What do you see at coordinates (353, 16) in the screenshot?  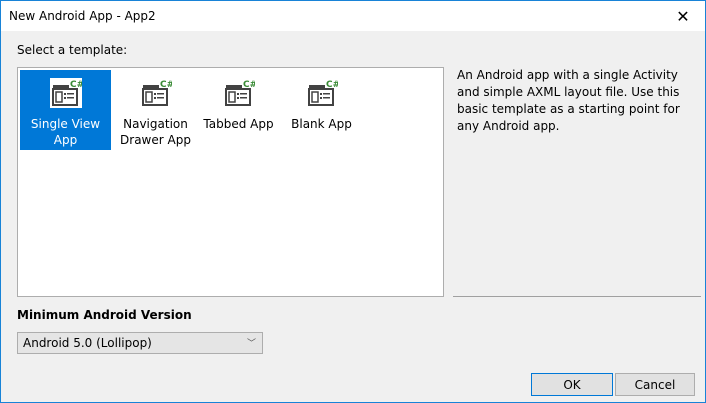 I see `title-bar: New Android App - App2 ✕` at bounding box center [353, 16].